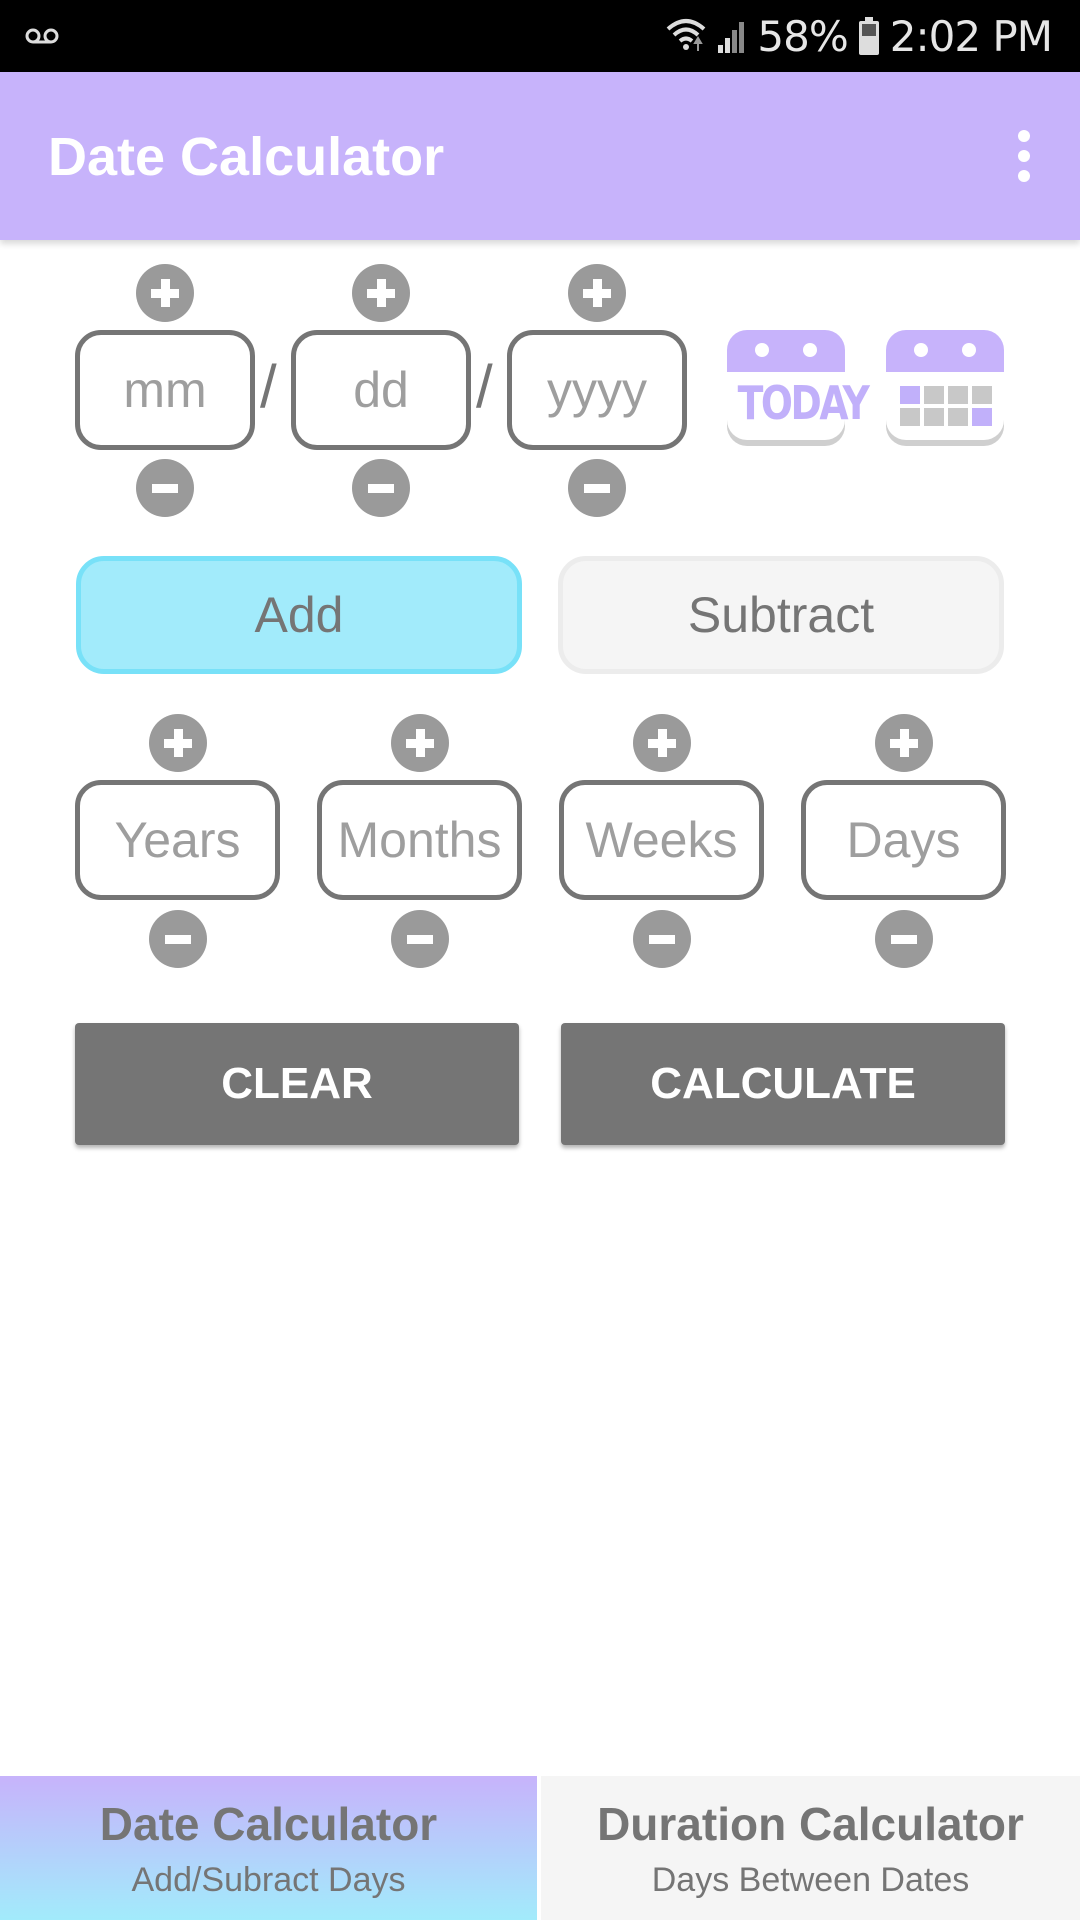 Image resolution: width=1080 pixels, height=1920 pixels. What do you see at coordinates (381, 293) in the screenshot?
I see `day-increment-button` at bounding box center [381, 293].